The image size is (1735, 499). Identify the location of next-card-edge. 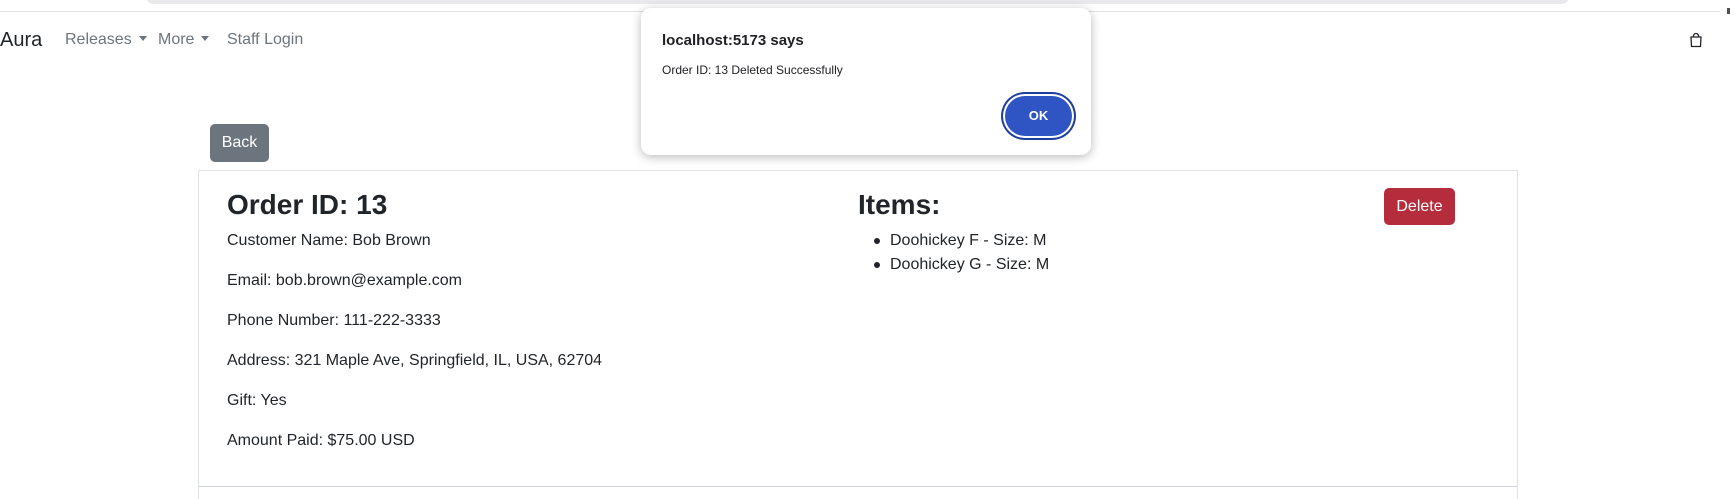
(858, 492).